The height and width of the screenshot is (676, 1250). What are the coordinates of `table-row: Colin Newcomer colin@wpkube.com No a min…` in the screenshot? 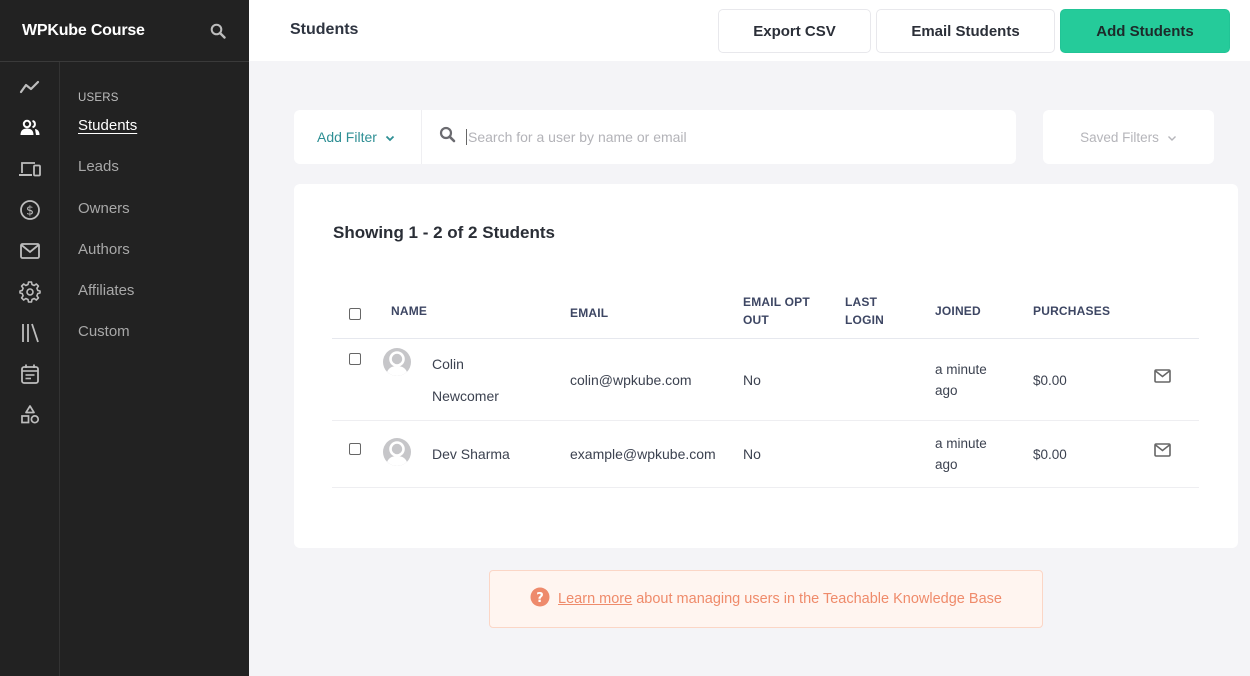 It's located at (765, 380).